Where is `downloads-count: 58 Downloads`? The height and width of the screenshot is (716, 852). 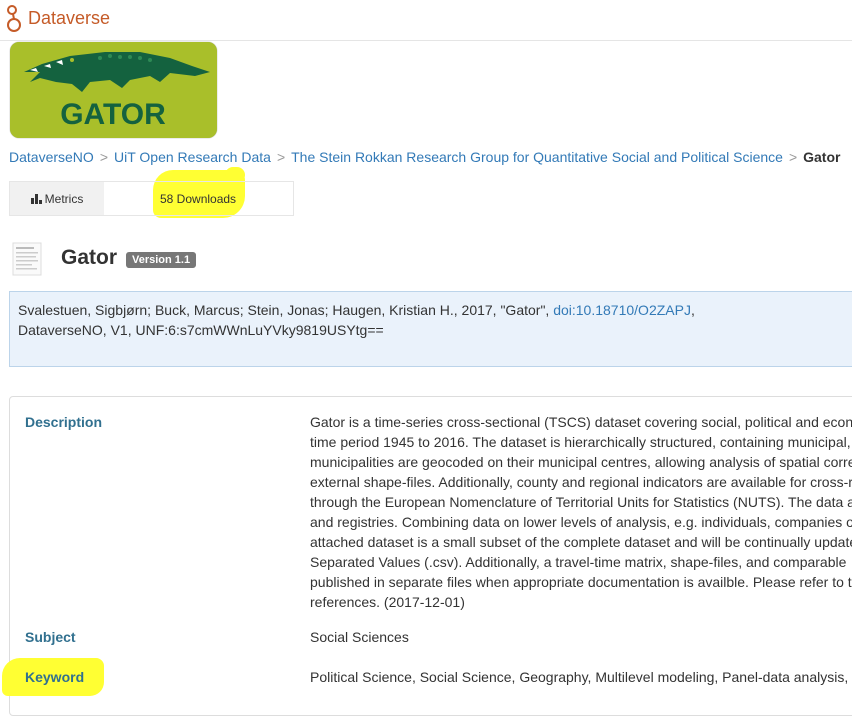 downloads-count: 58 Downloads is located at coordinates (198, 198).